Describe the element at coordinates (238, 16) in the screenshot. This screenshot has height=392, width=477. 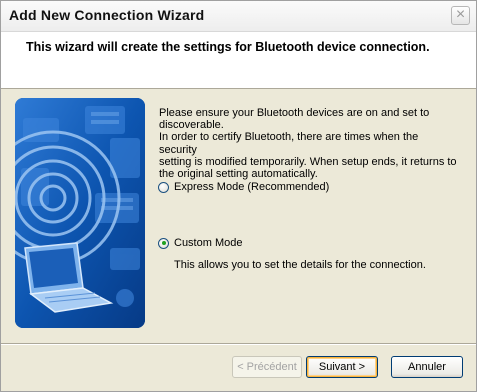
I see `title-bar: Add New Connection Wizard ×` at that location.